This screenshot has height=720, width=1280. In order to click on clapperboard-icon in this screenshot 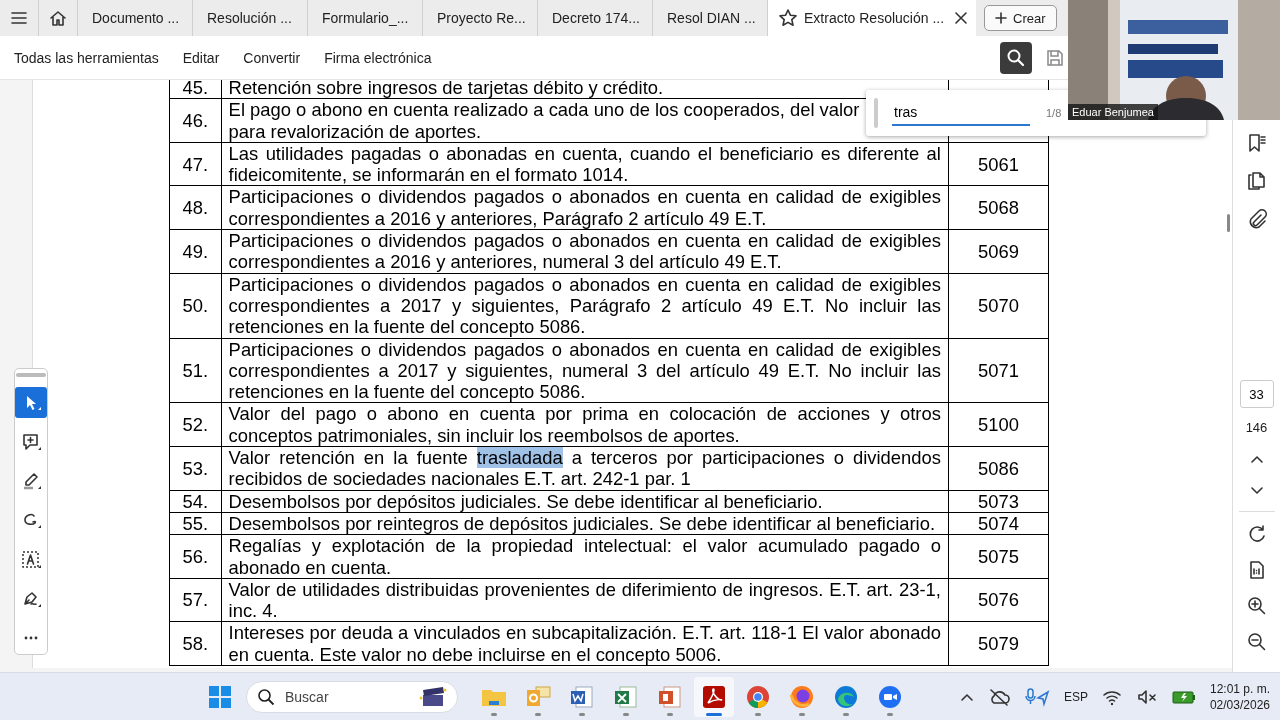, I will do `click(433, 696)`.